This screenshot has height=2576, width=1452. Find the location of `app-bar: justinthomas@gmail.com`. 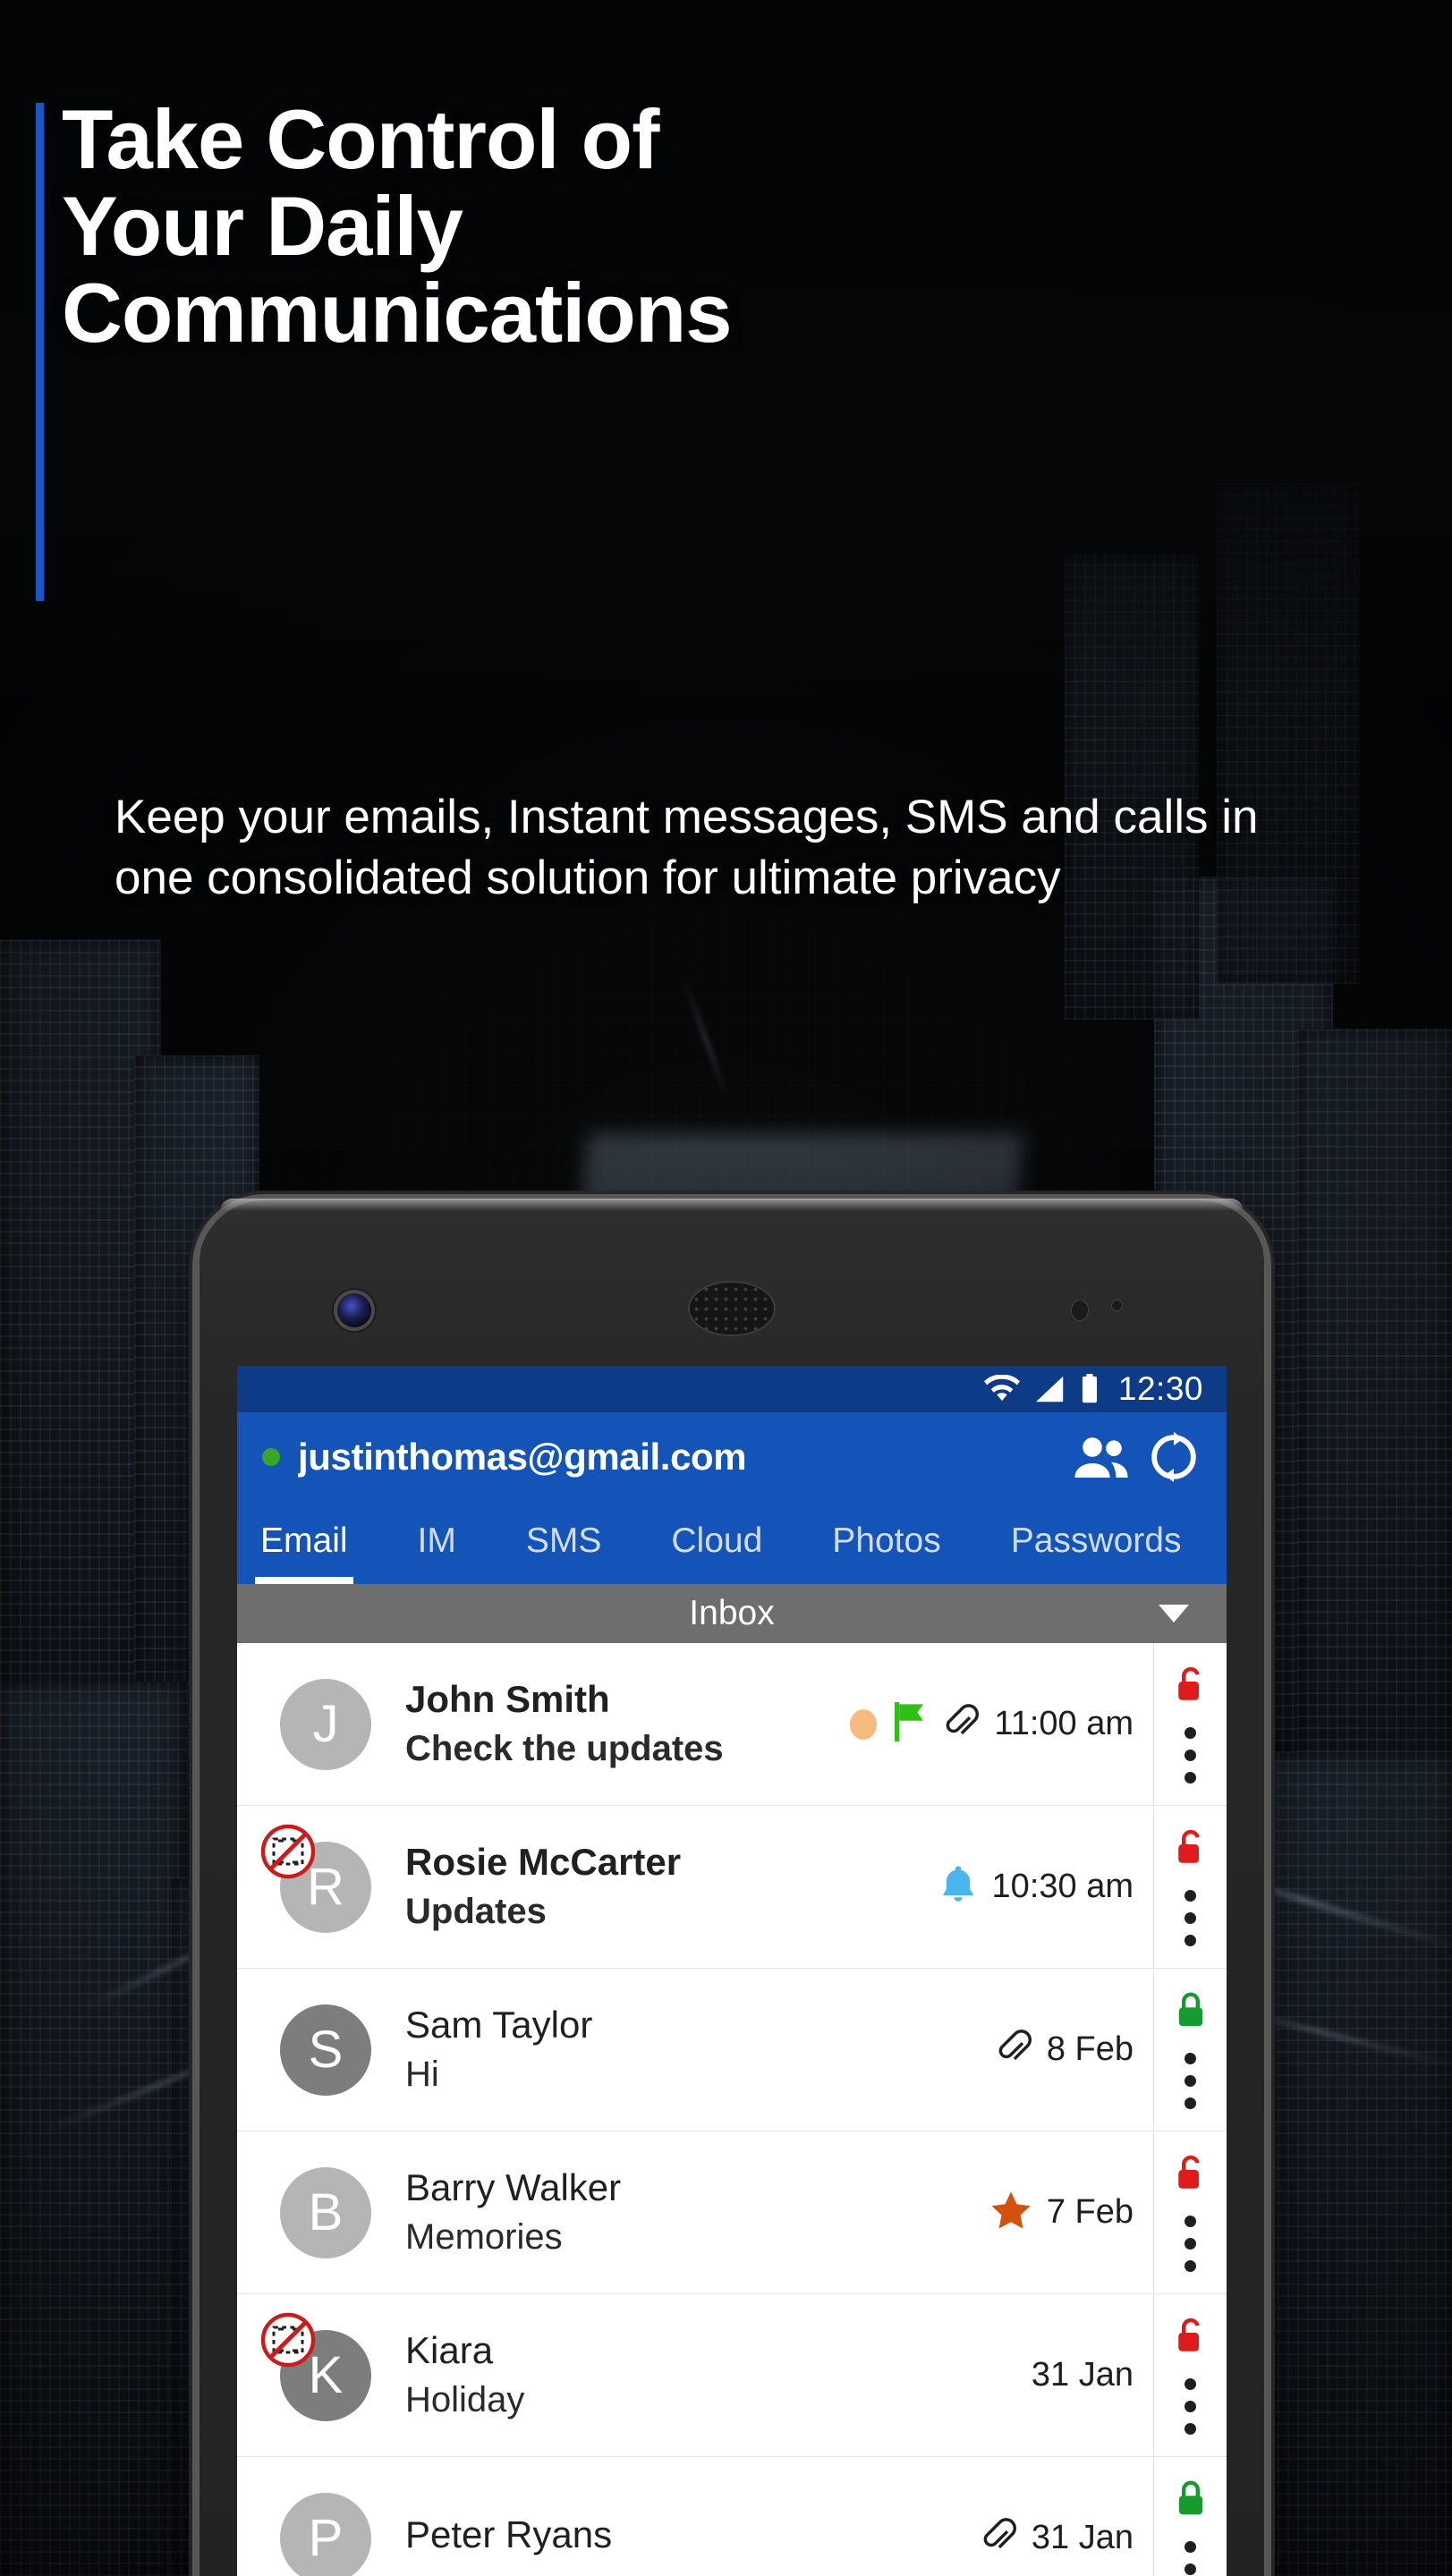

app-bar: justinthomas@gmail.com is located at coordinates (732, 1457).